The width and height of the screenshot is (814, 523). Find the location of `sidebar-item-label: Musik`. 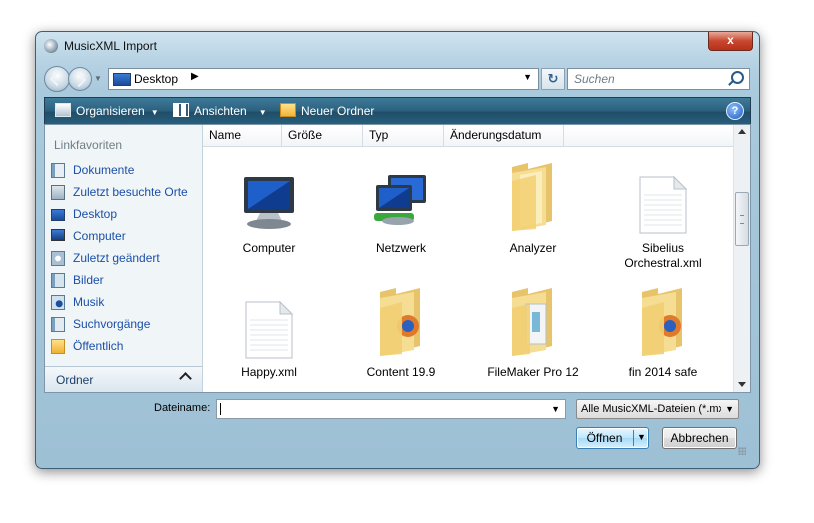

sidebar-item-label: Musik is located at coordinates (89, 302).